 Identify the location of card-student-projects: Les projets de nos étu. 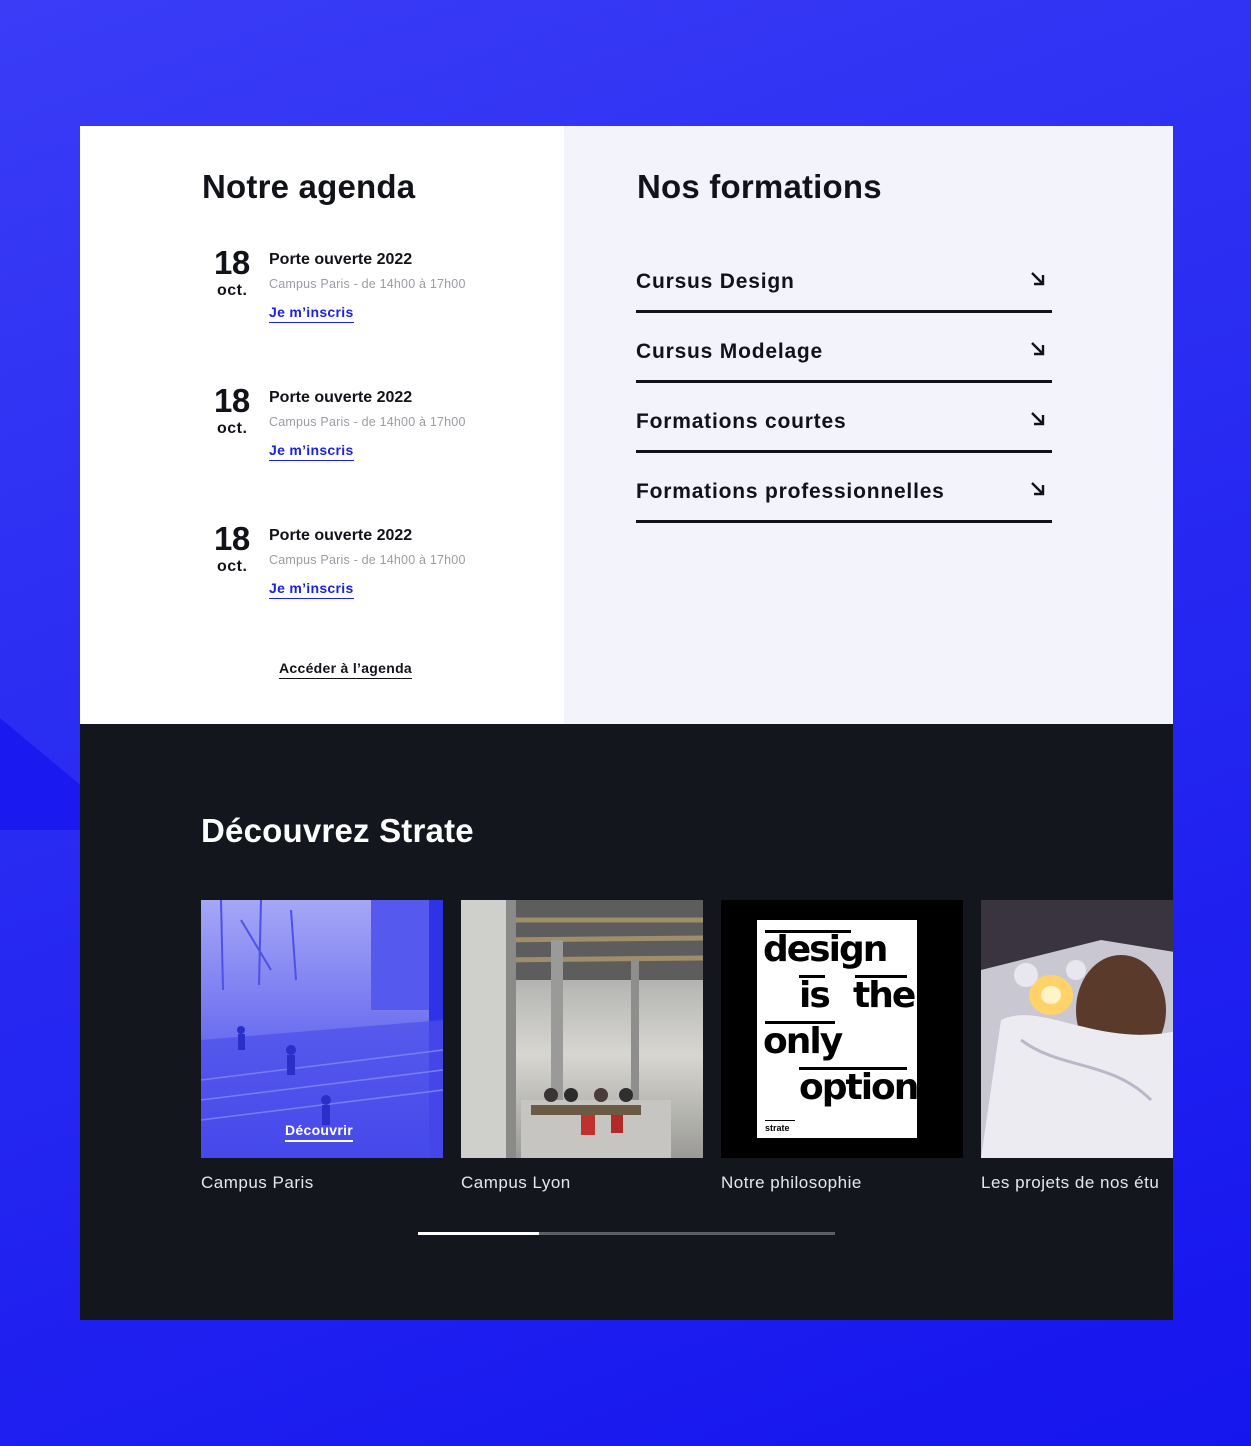
(1077, 1046).